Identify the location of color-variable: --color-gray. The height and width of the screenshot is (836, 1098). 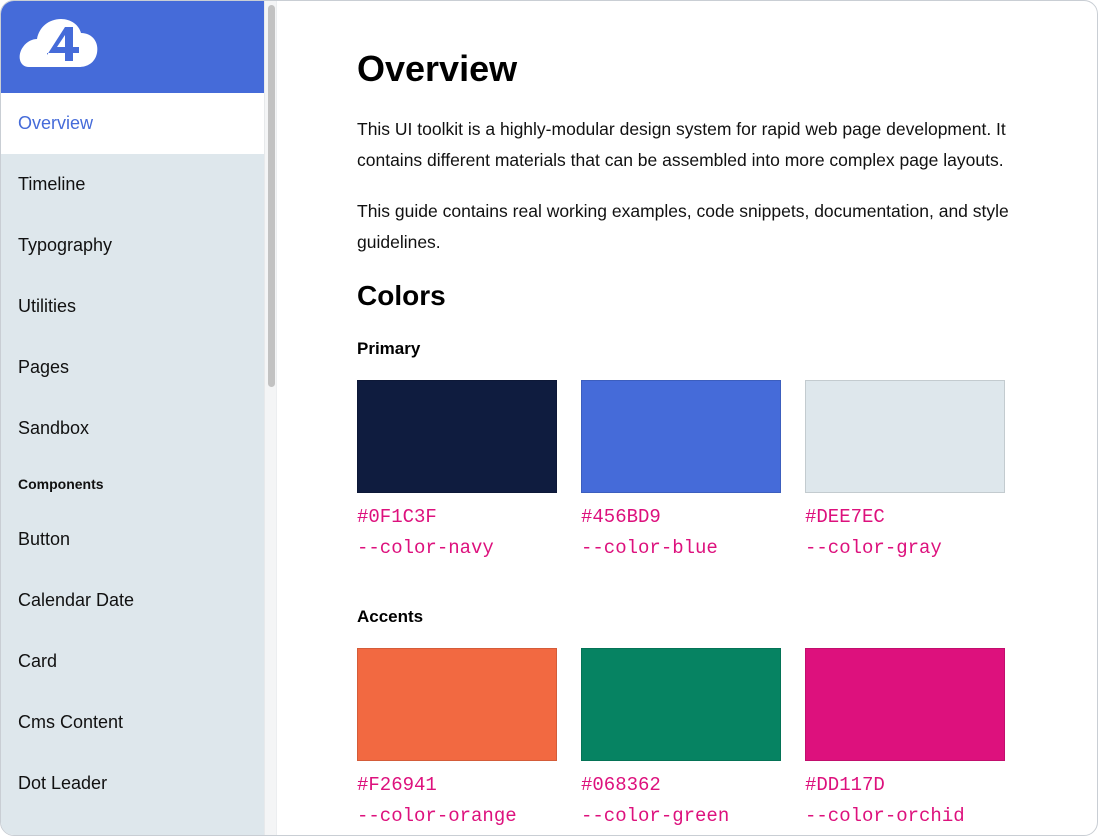
(873, 548).